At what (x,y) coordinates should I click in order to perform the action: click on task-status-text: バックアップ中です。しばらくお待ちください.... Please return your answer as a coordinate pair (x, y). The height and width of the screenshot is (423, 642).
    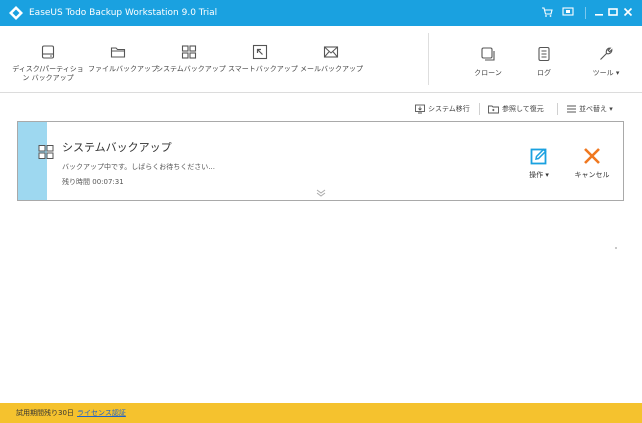
    Looking at the image, I should click on (138, 167).